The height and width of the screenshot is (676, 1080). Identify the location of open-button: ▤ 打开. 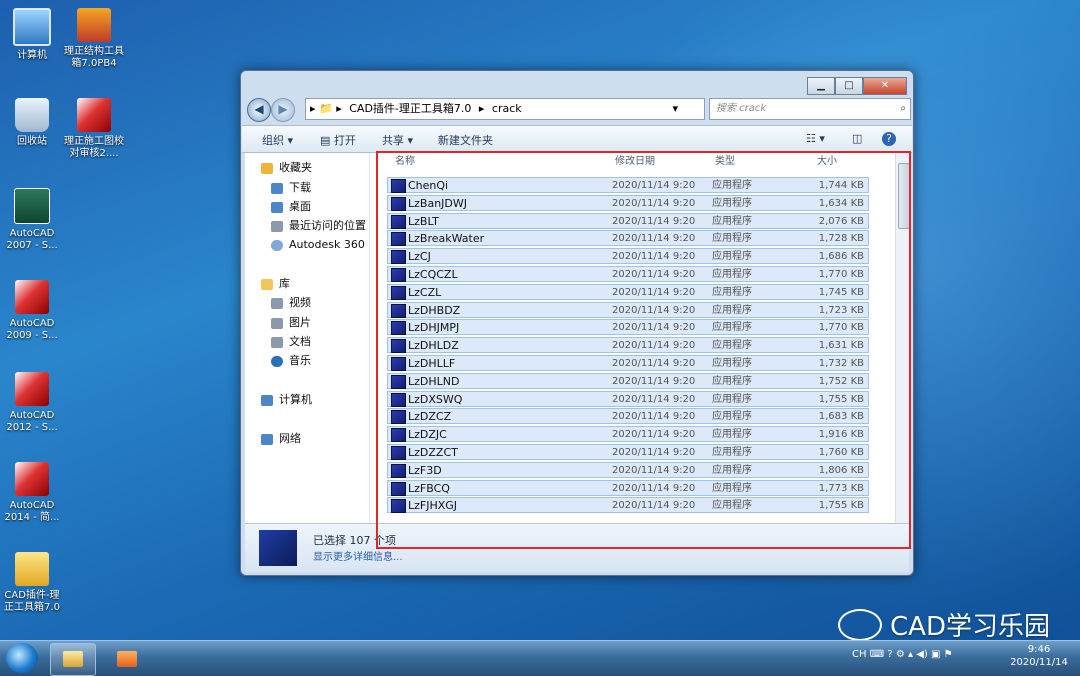
(338, 140).